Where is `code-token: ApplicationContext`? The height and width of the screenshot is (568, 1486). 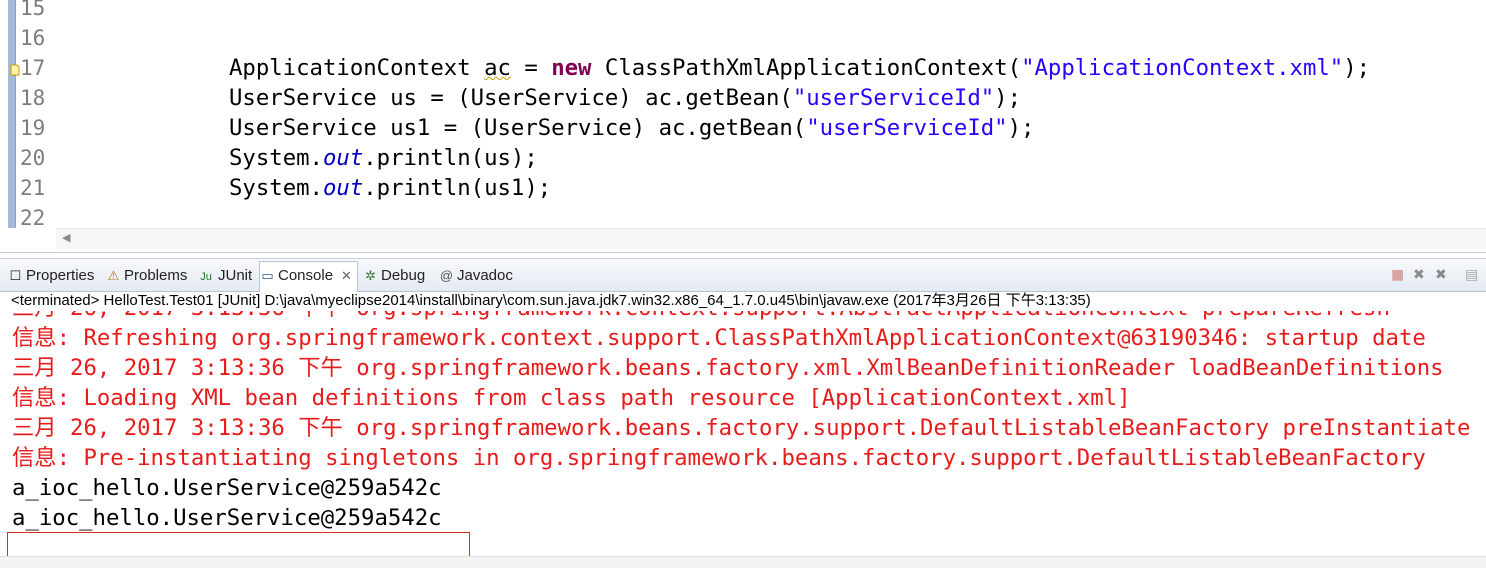
code-token: ApplicationContext is located at coordinates (357, 68).